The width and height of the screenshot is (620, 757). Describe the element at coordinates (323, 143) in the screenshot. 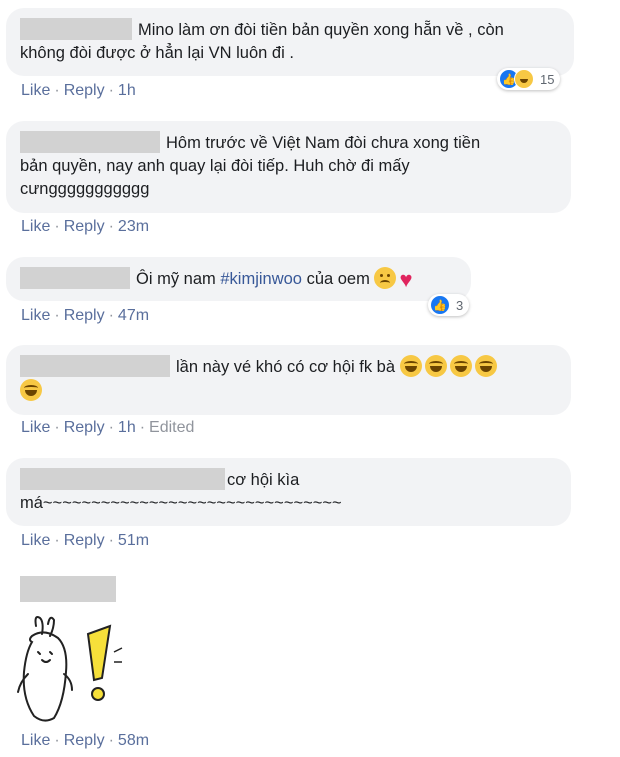

I see `comment-text: Hôm trước về Việt Nam đòi chưa xong tiền` at that location.